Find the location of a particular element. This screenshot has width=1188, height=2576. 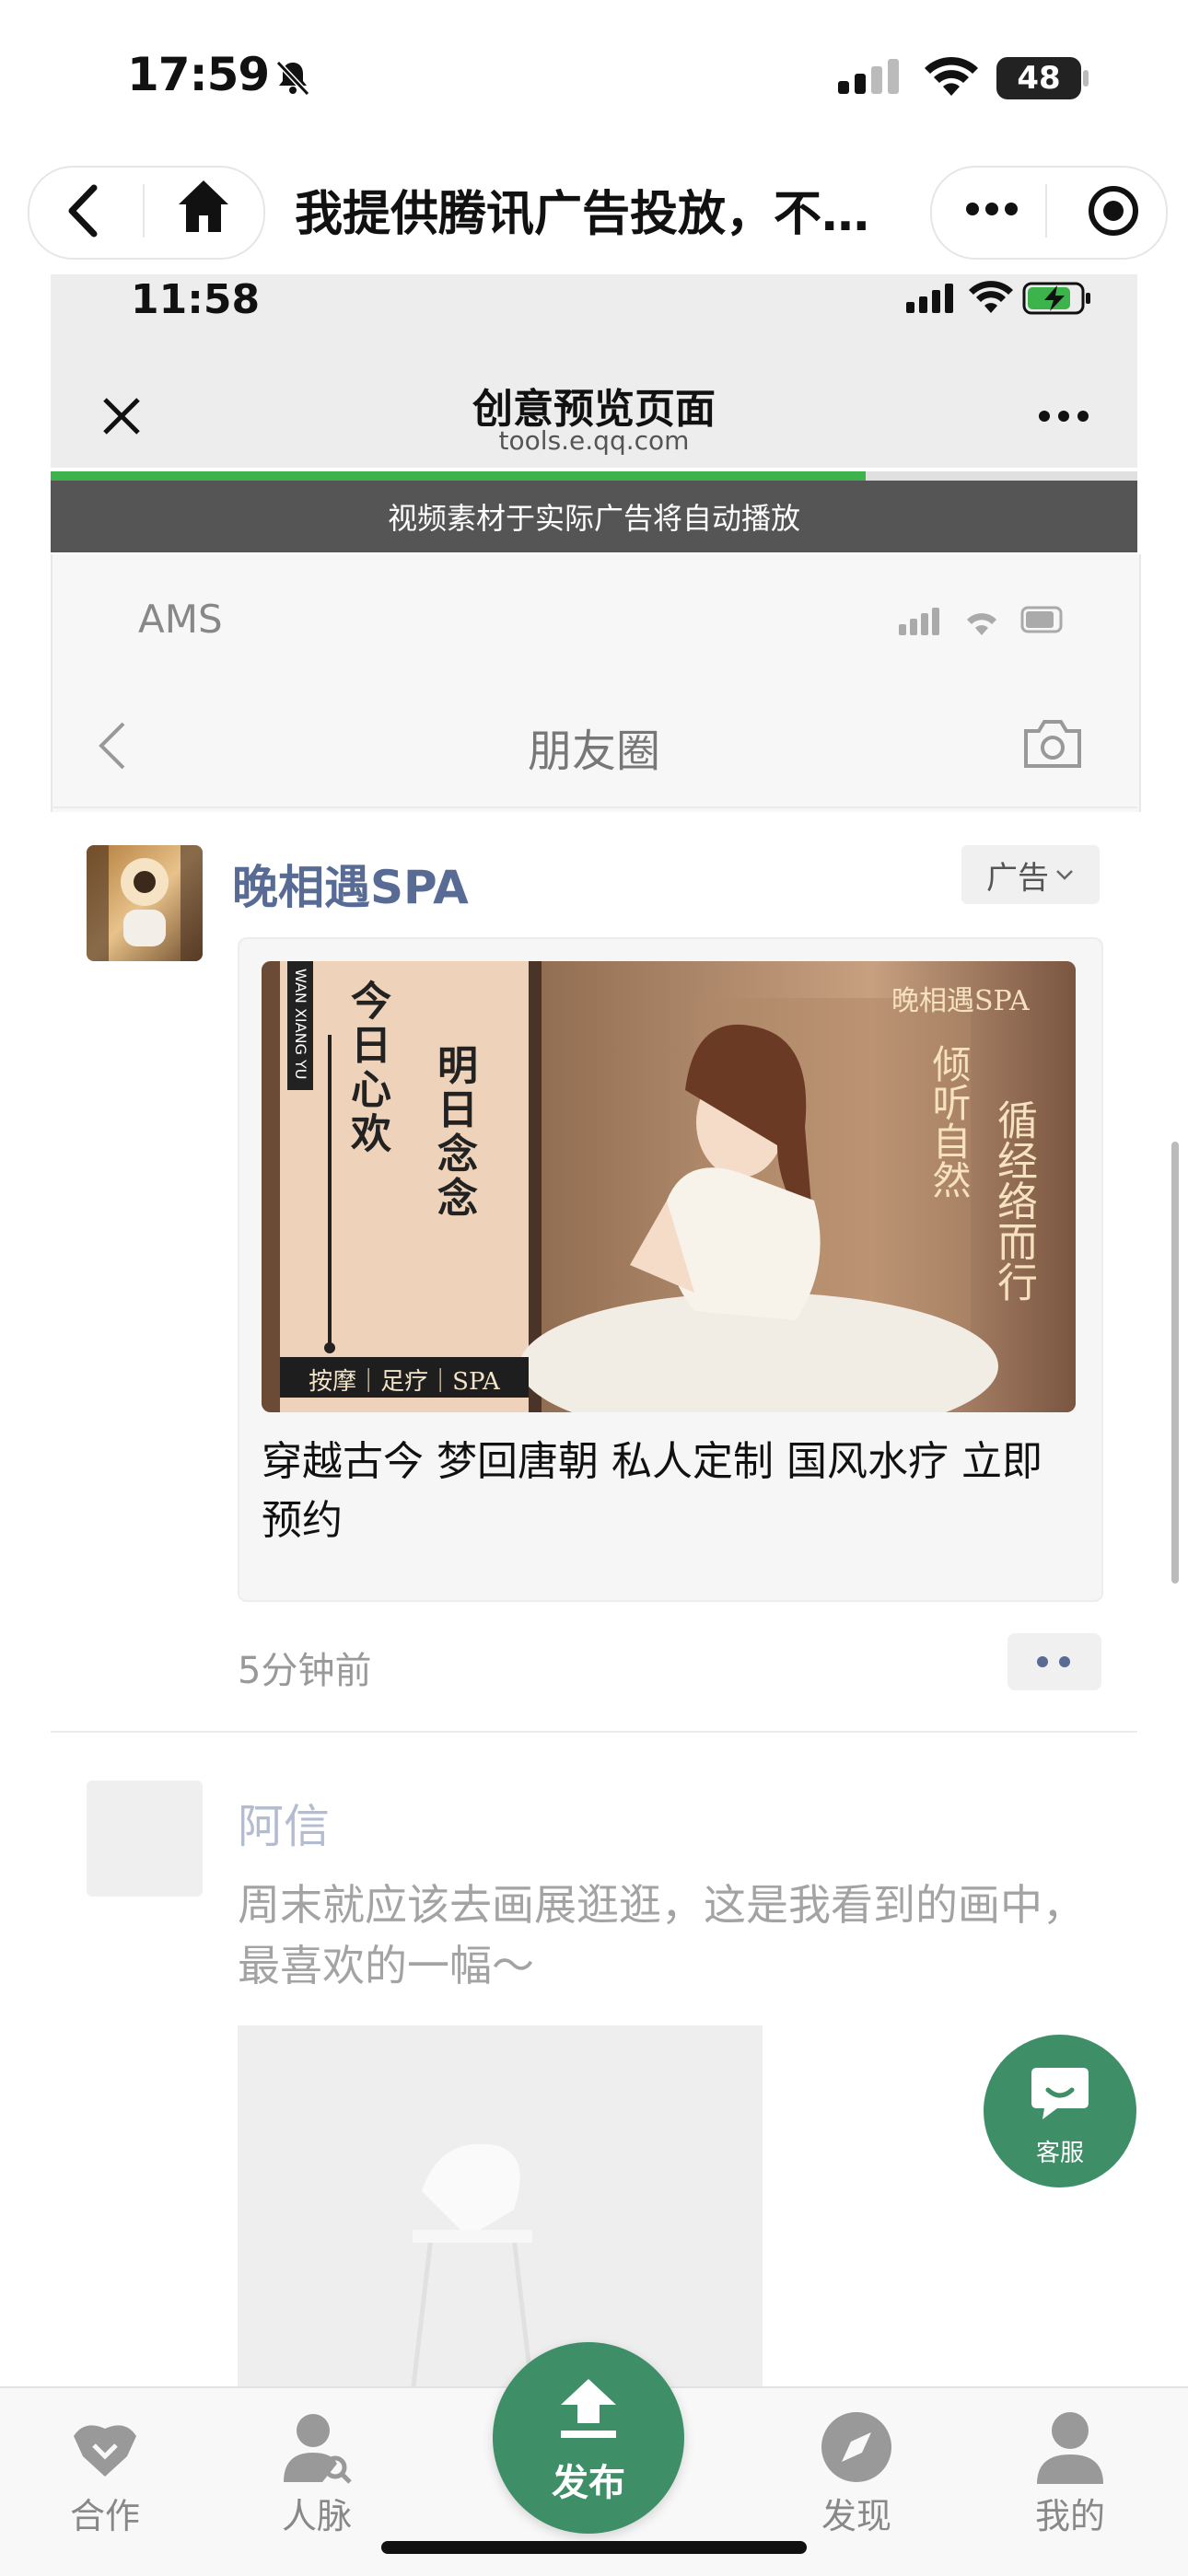

ad-tag-label: 广告 is located at coordinates (1017, 878).